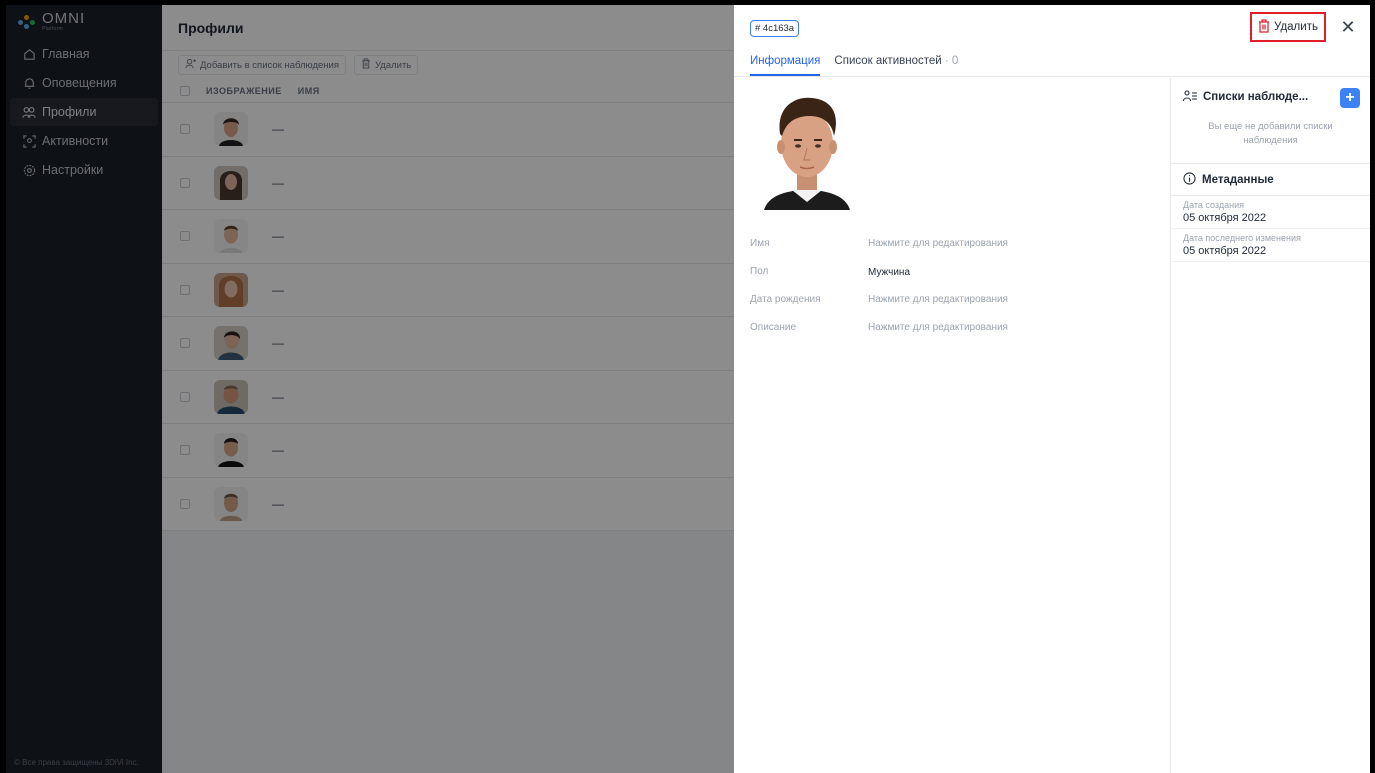  What do you see at coordinates (386, 65) in the screenshot?
I see `delete-selected-button: Удалить` at bounding box center [386, 65].